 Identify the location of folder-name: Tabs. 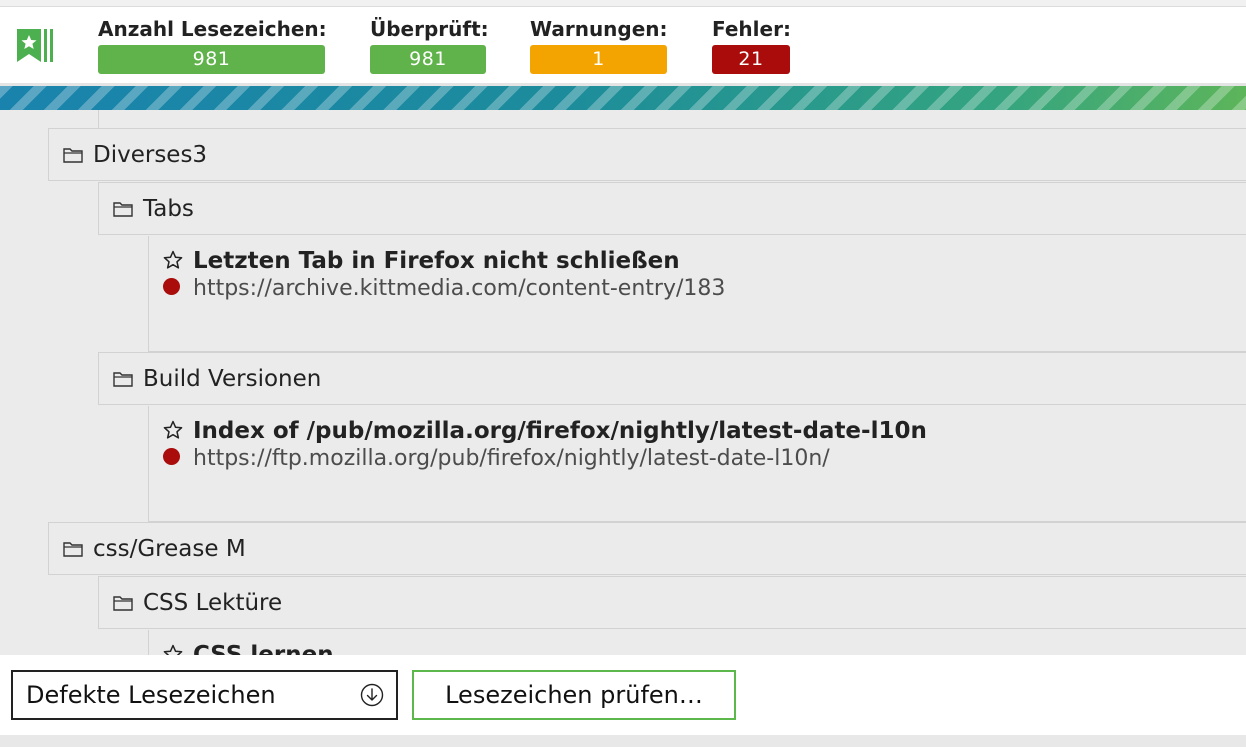
(168, 209).